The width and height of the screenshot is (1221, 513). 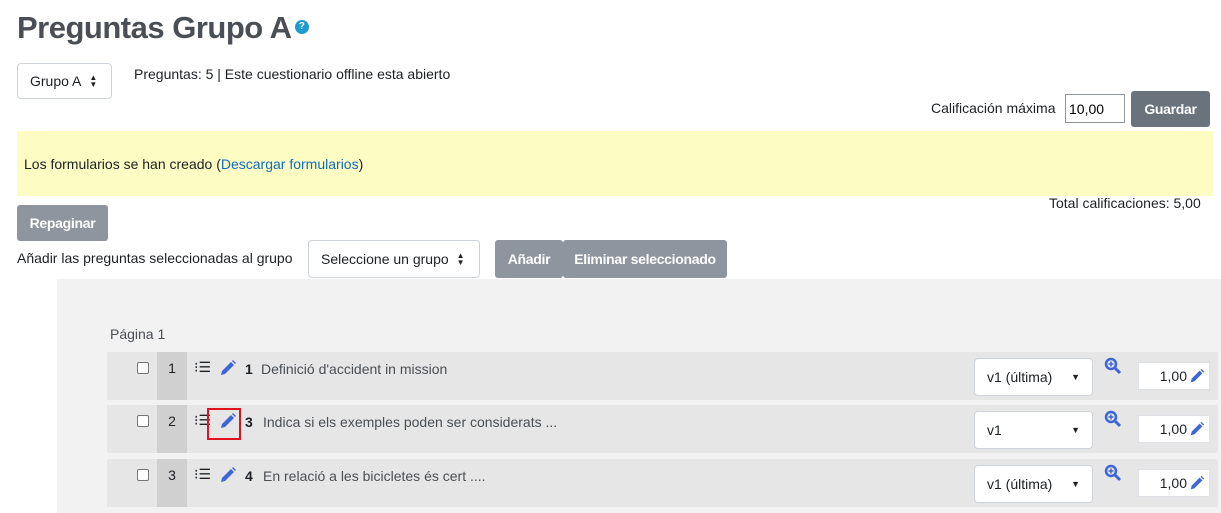 I want to click on highlight-box, so click(x=224, y=424).